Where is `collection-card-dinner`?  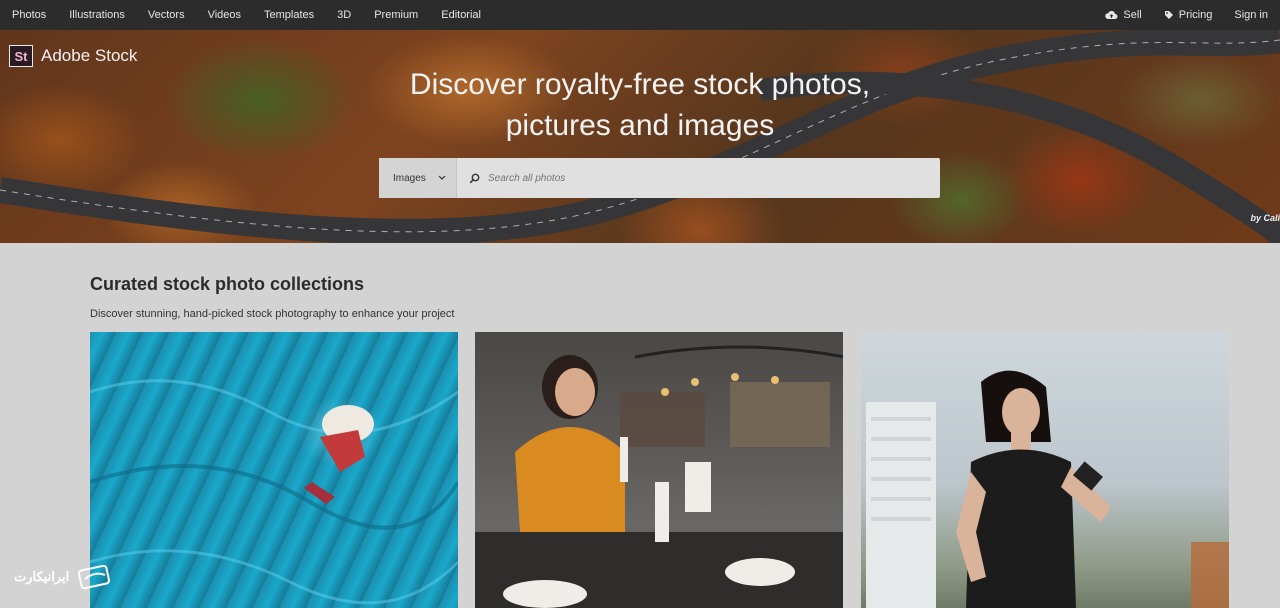
collection-card-dinner is located at coordinates (659, 470).